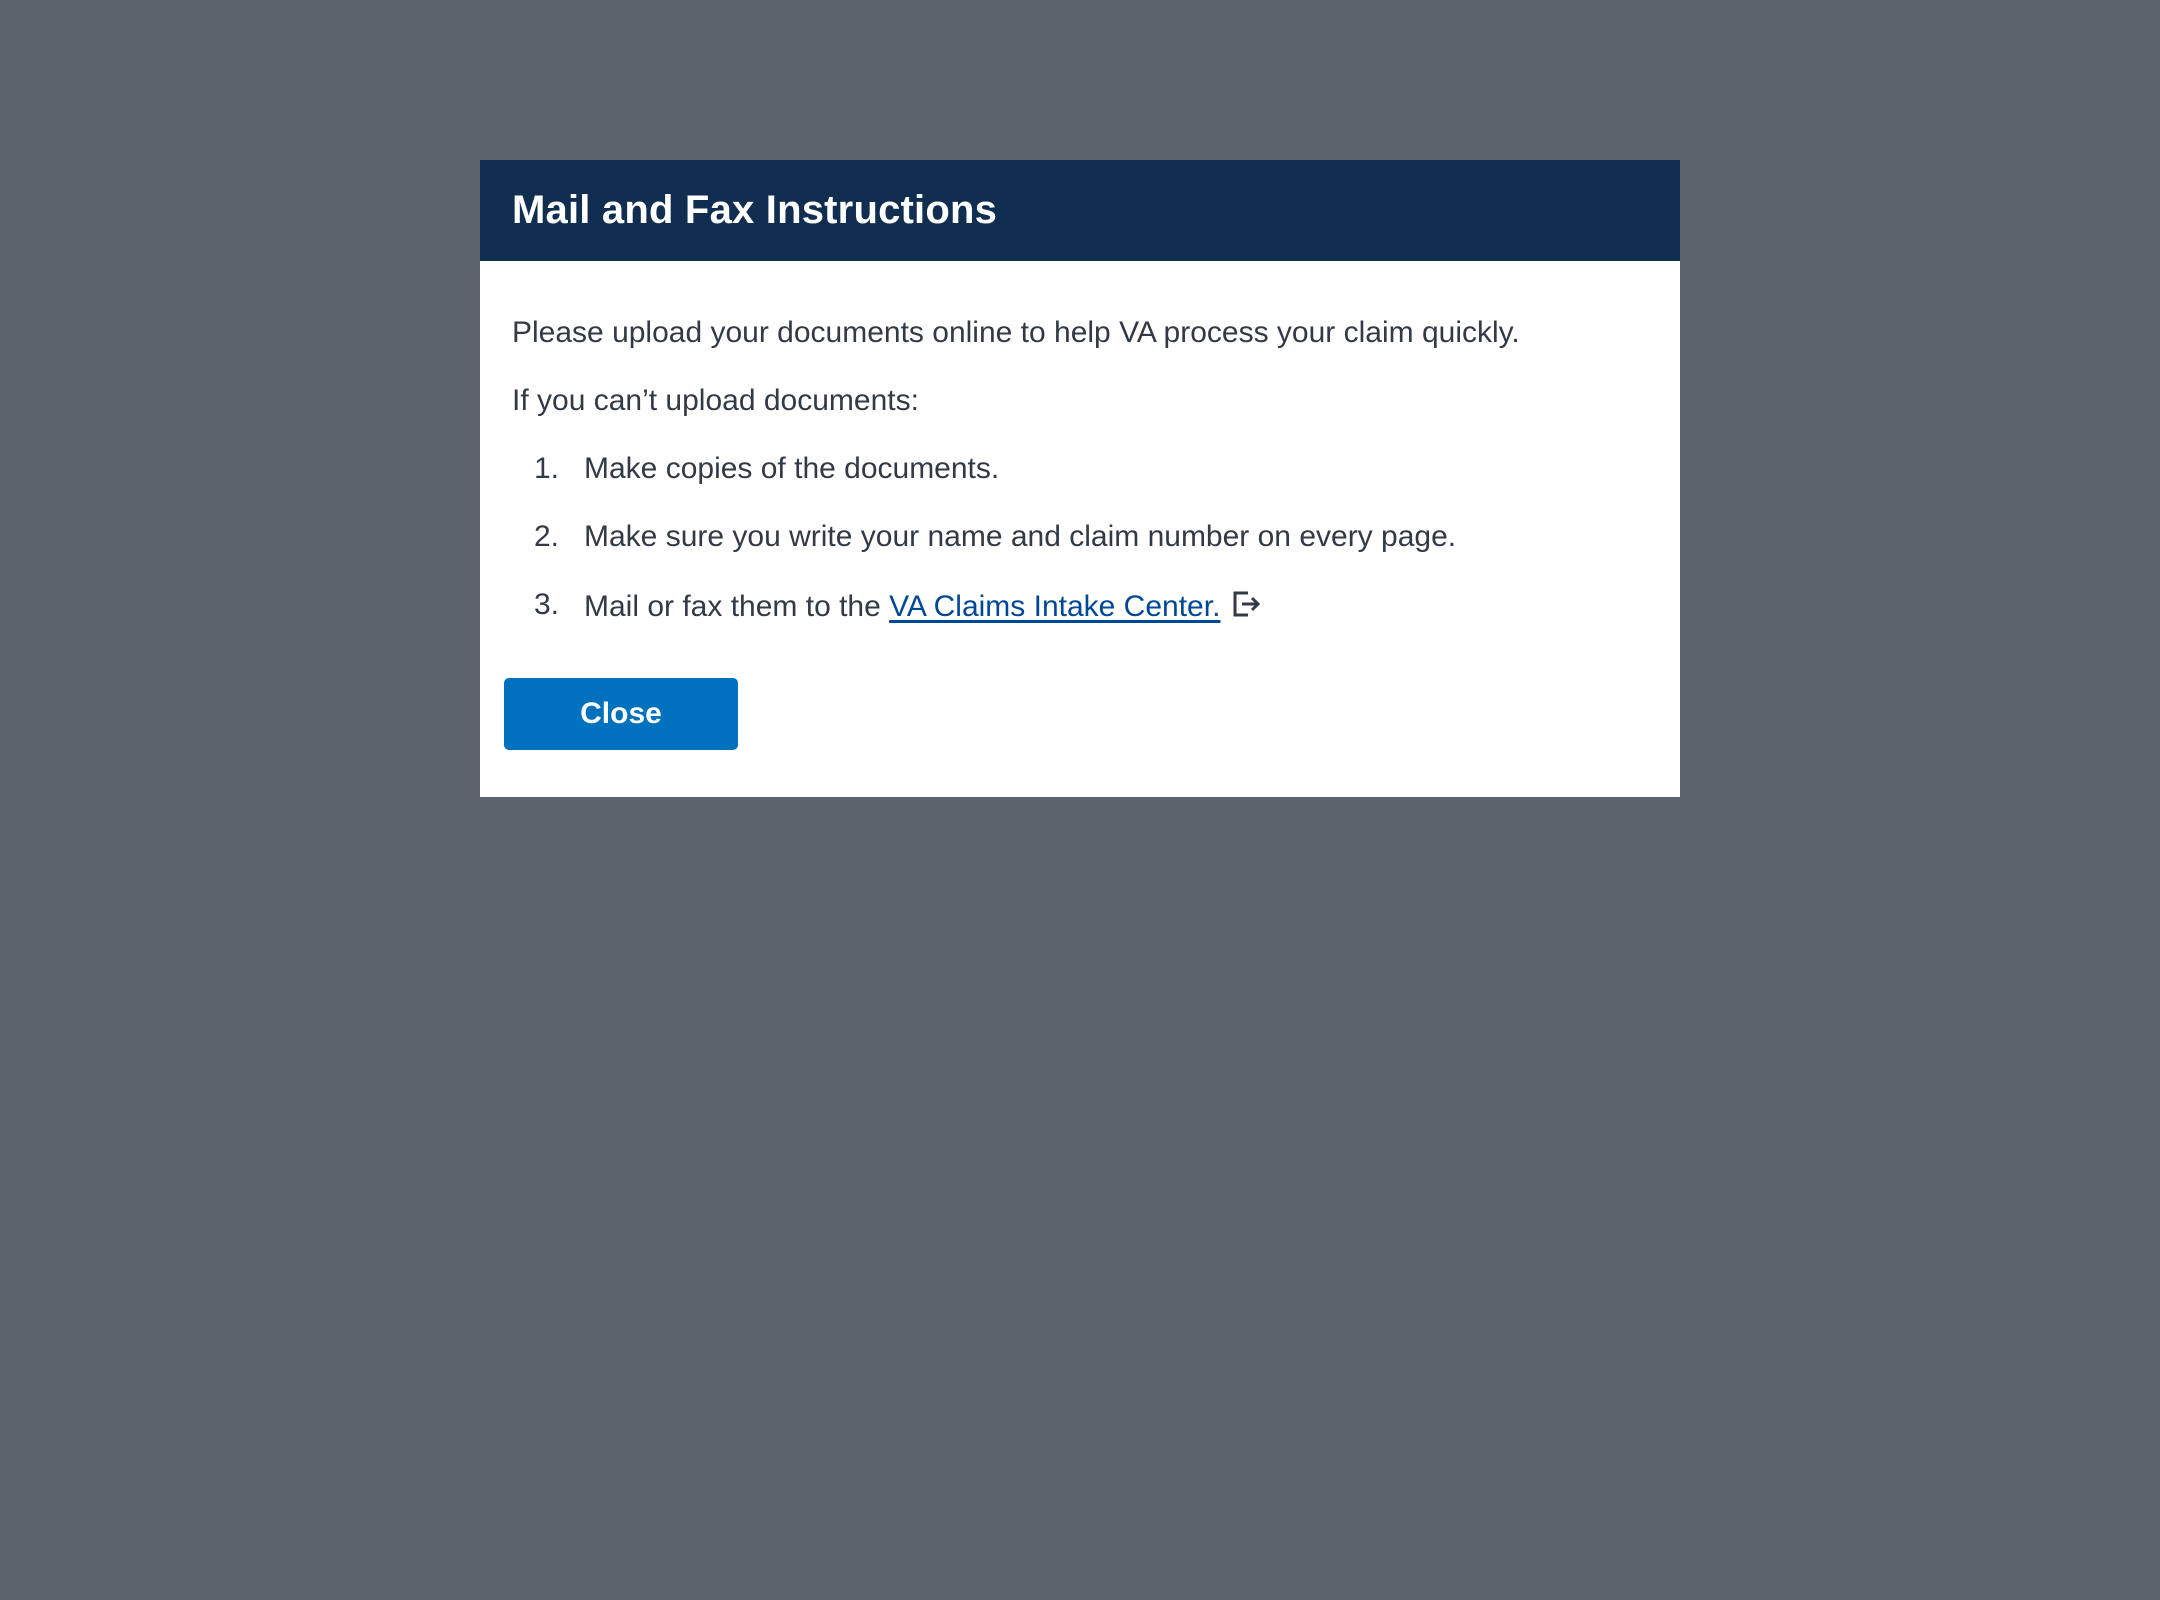  What do you see at coordinates (715, 400) in the screenshot?
I see `subintro-text: If you can’t upload documents:` at bounding box center [715, 400].